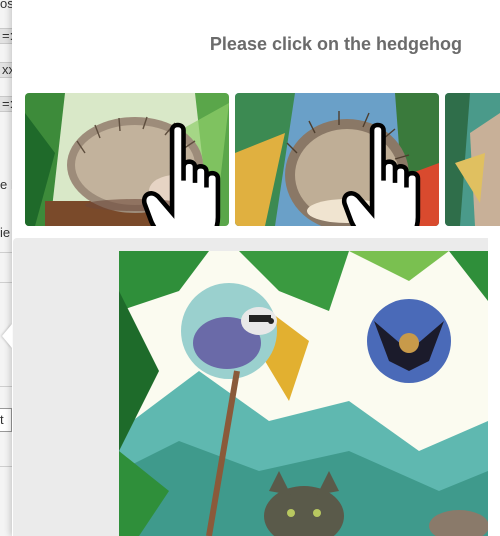 The image size is (500, 536). What do you see at coordinates (5, 232) in the screenshot?
I see `background-text: ie` at bounding box center [5, 232].